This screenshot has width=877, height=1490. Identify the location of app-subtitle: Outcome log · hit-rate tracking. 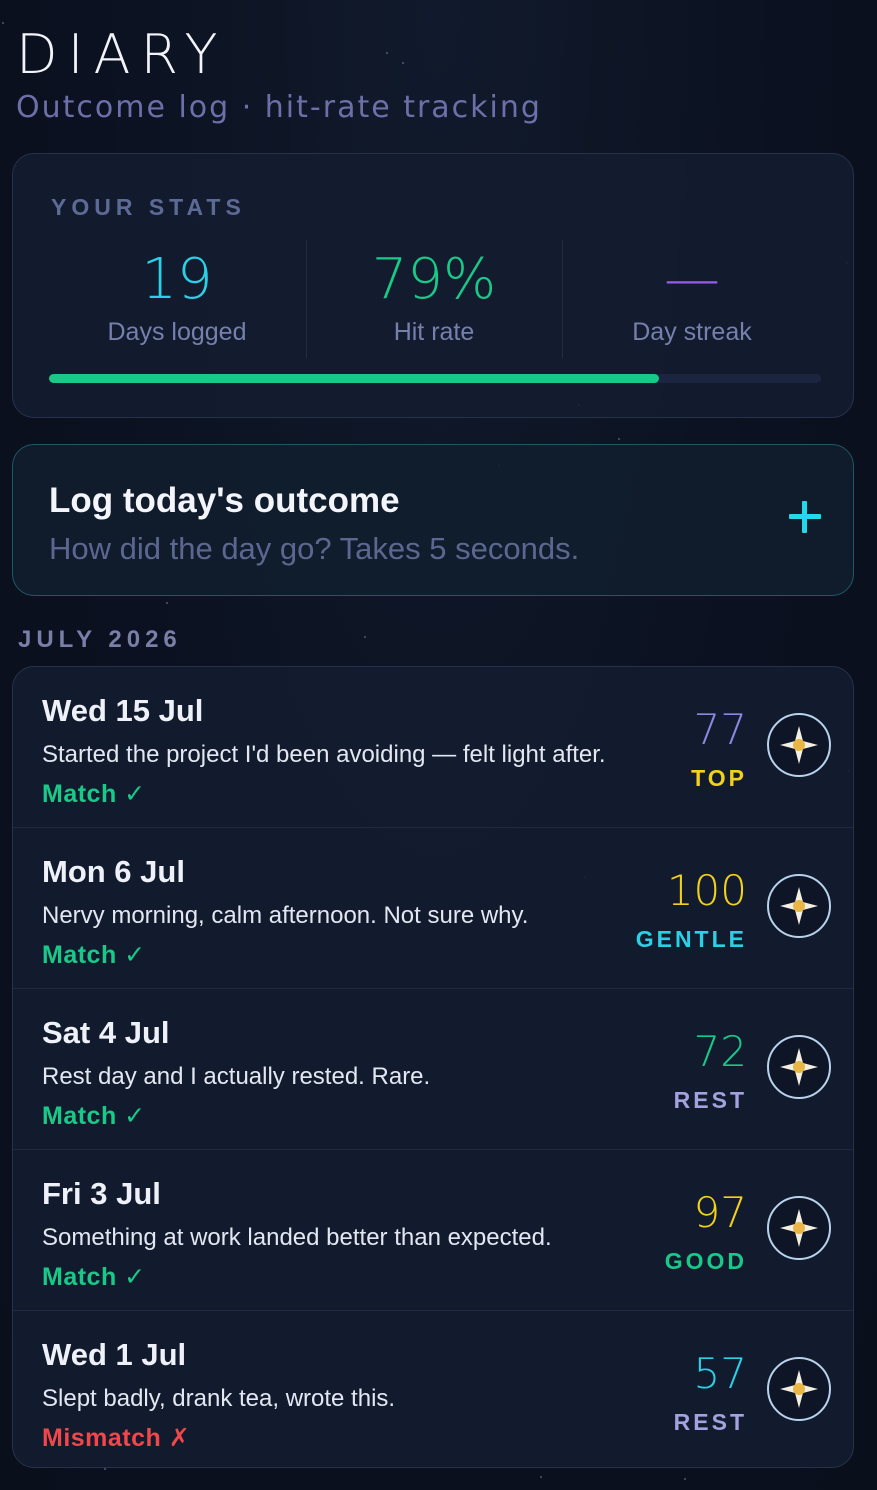
(279, 107).